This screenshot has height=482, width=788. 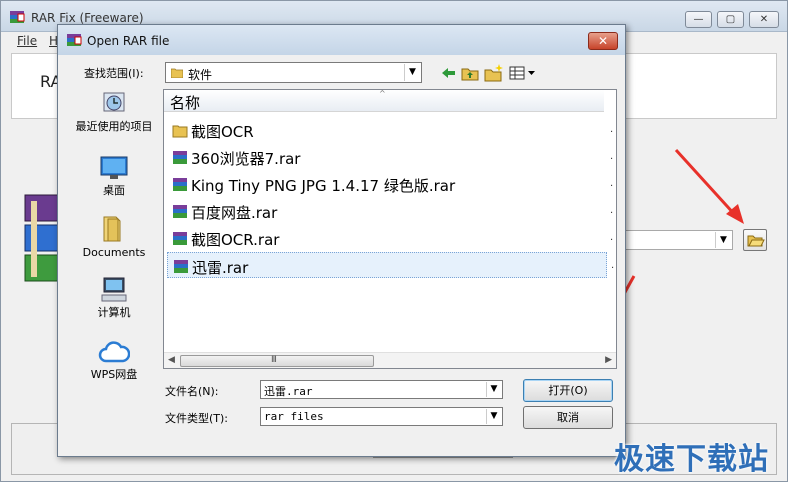 I want to click on dialog-close-button: ✕, so click(x=603, y=41).